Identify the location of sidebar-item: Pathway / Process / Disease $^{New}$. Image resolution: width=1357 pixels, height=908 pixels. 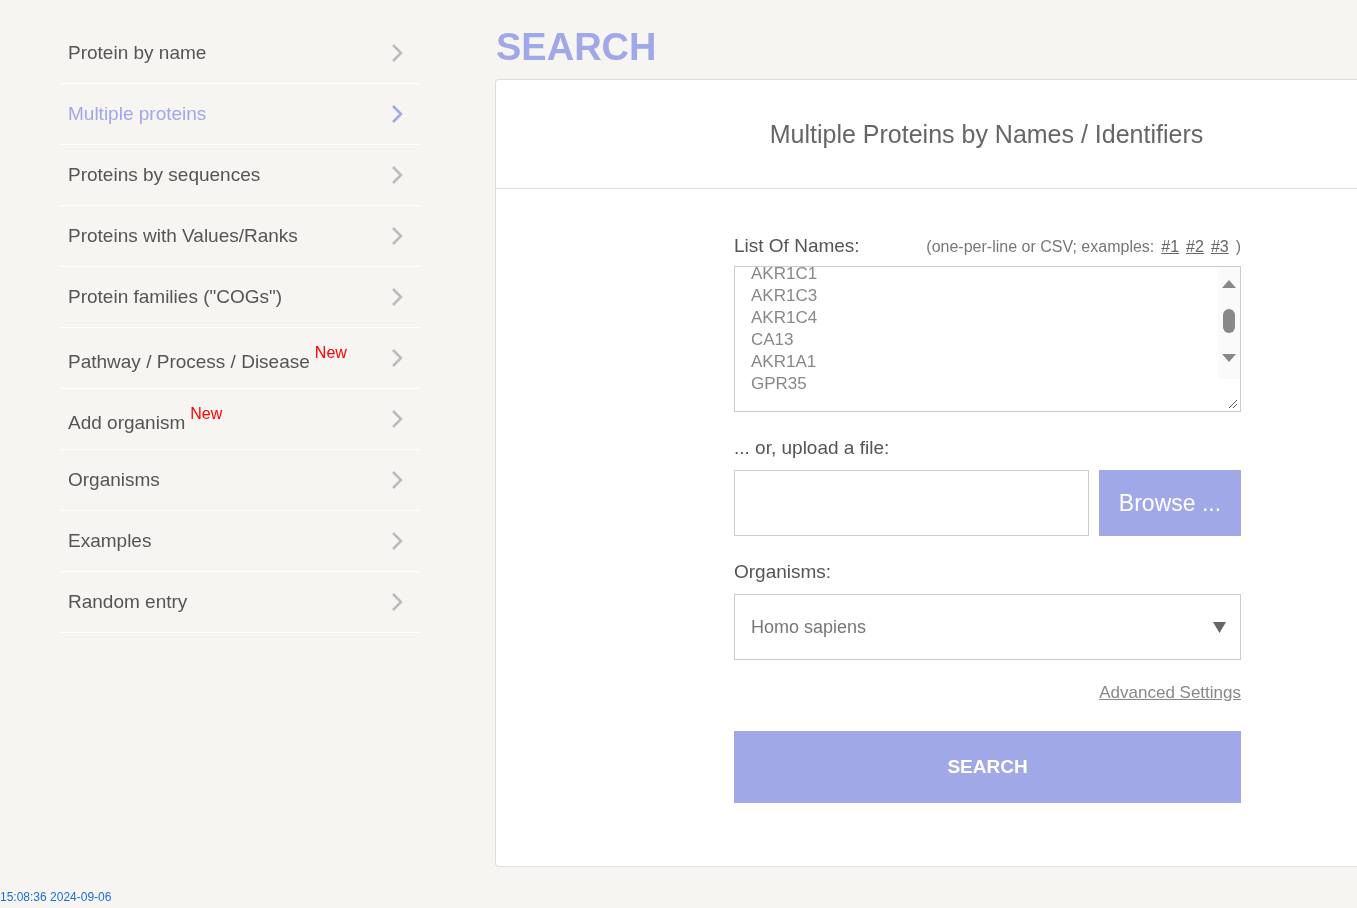
(240, 358).